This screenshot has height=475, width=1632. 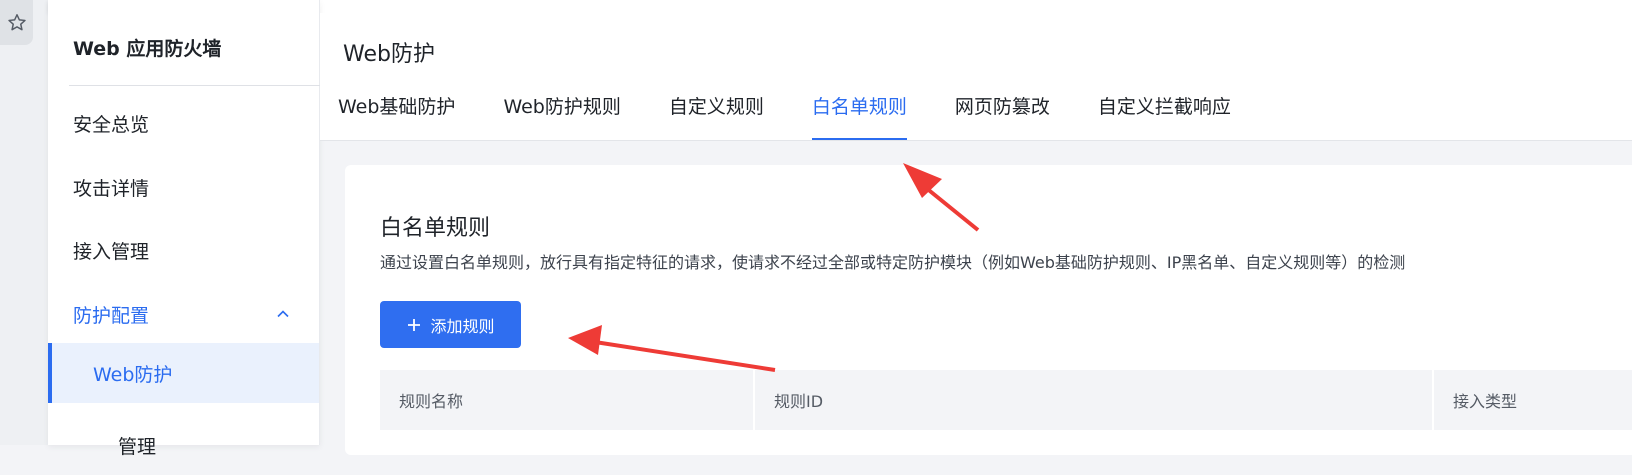 I want to click on tab-whitelist-rules: 白名单规则, so click(x=859, y=115).